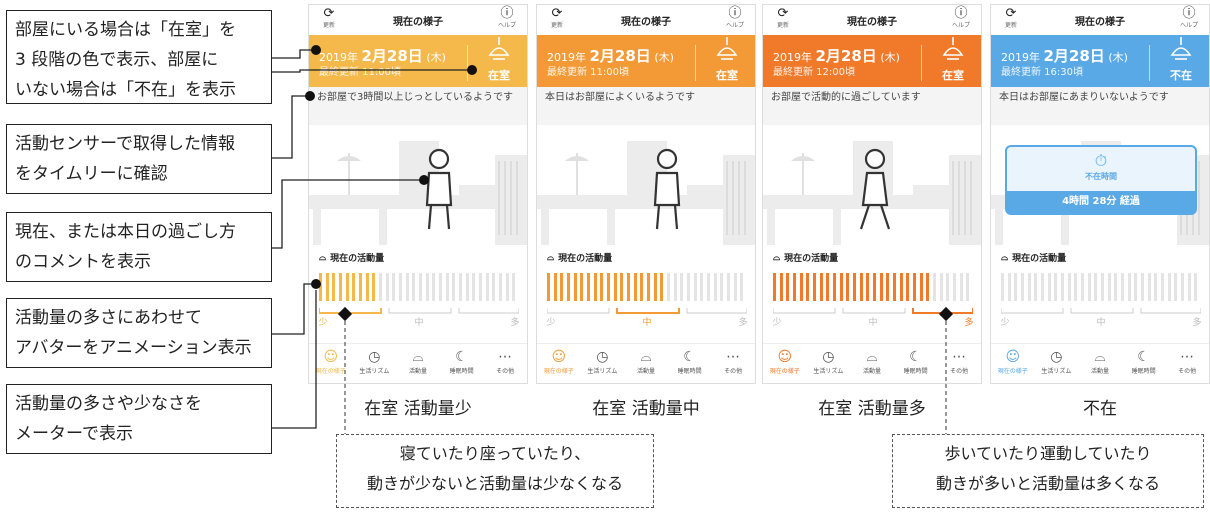 The height and width of the screenshot is (514, 1210). What do you see at coordinates (873, 323) in the screenshot?
I see `scale-mid: 中` at bounding box center [873, 323].